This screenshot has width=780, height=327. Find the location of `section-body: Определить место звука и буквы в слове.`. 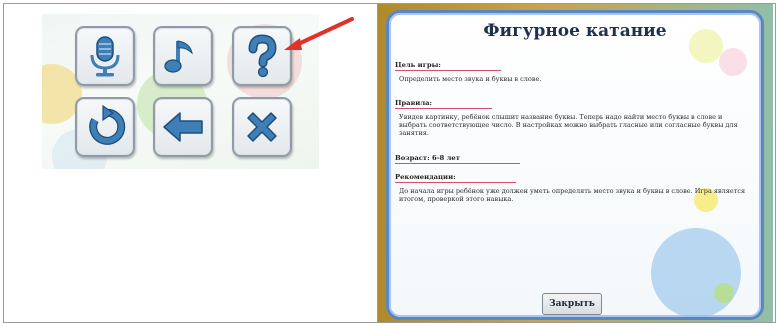

section-body: Определить место звука и буквы в слове. is located at coordinates (470, 79).